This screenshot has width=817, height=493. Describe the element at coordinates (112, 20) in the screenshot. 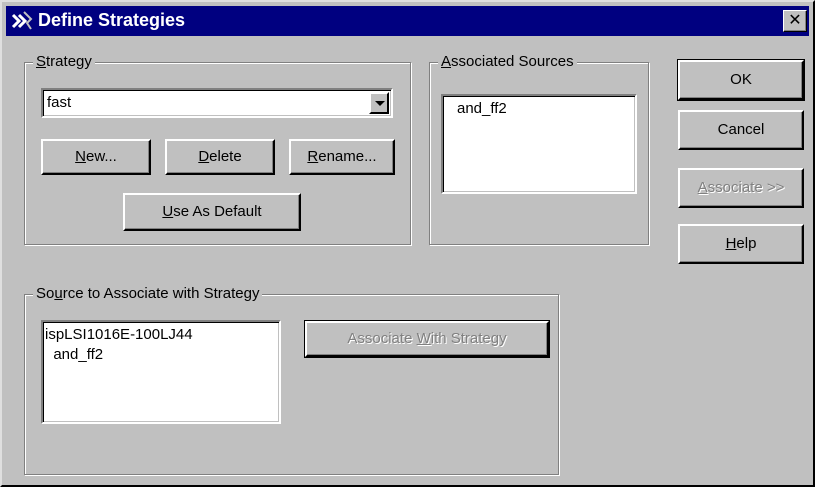

I see `window-title: Define Strategies` at that location.